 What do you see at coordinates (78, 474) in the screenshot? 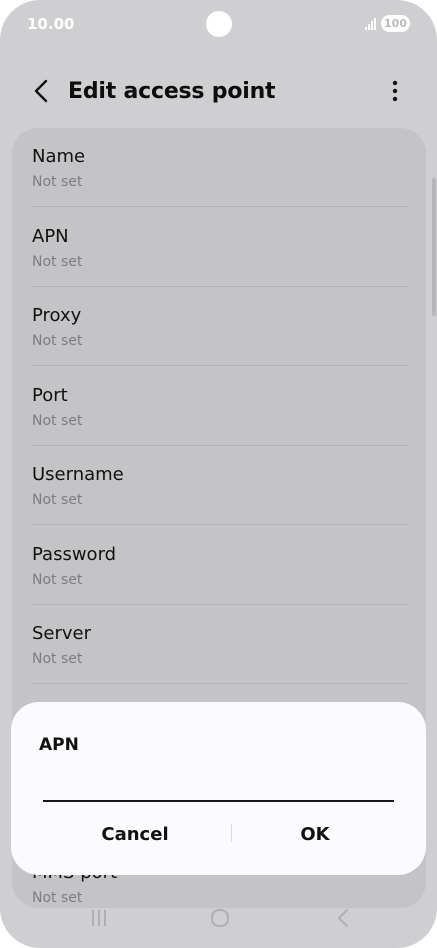
I see `setting-title: Username` at bounding box center [78, 474].